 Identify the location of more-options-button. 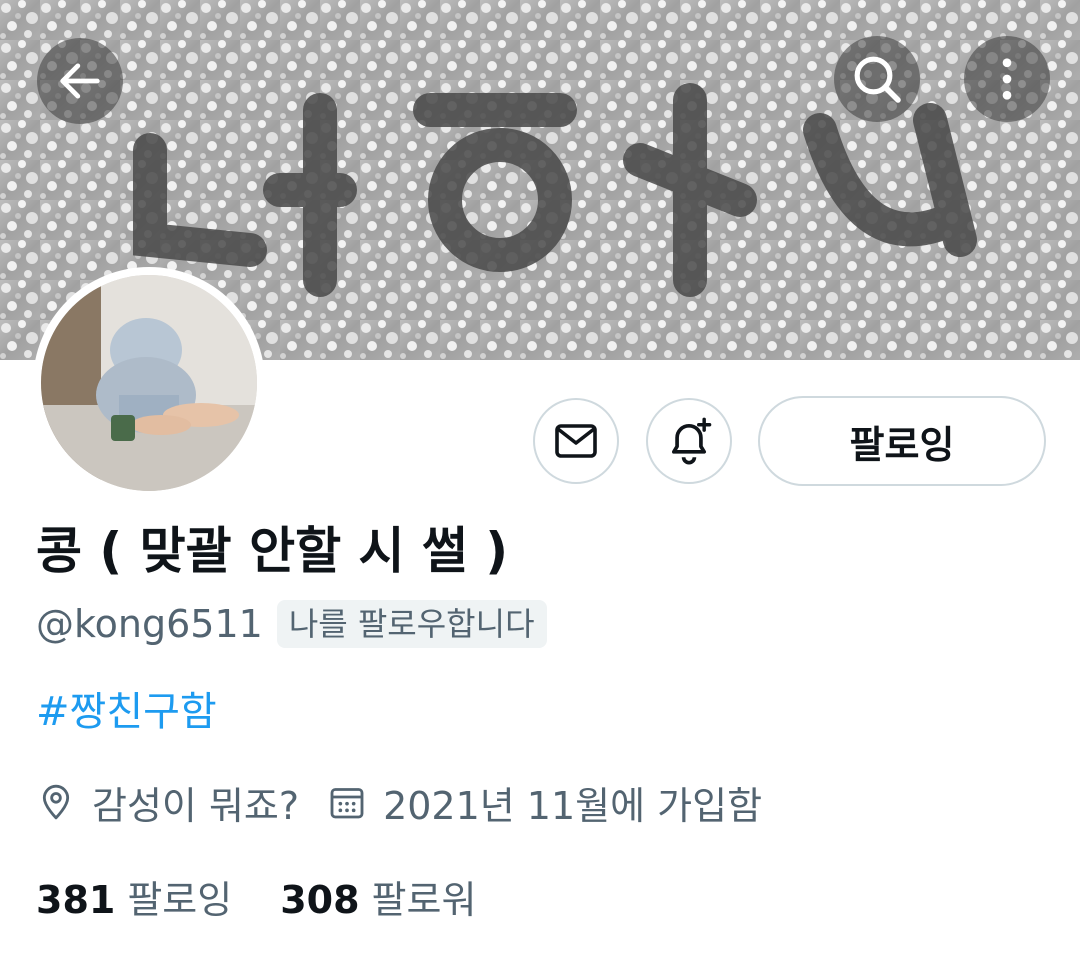
(1007, 79).